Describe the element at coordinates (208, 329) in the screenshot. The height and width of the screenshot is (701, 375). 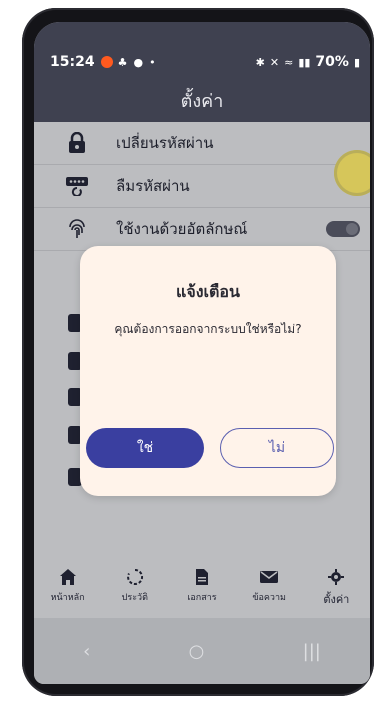
I see `dialog-message: คุณต้องการออกจากระบบใช่หรือไม่?` at that location.